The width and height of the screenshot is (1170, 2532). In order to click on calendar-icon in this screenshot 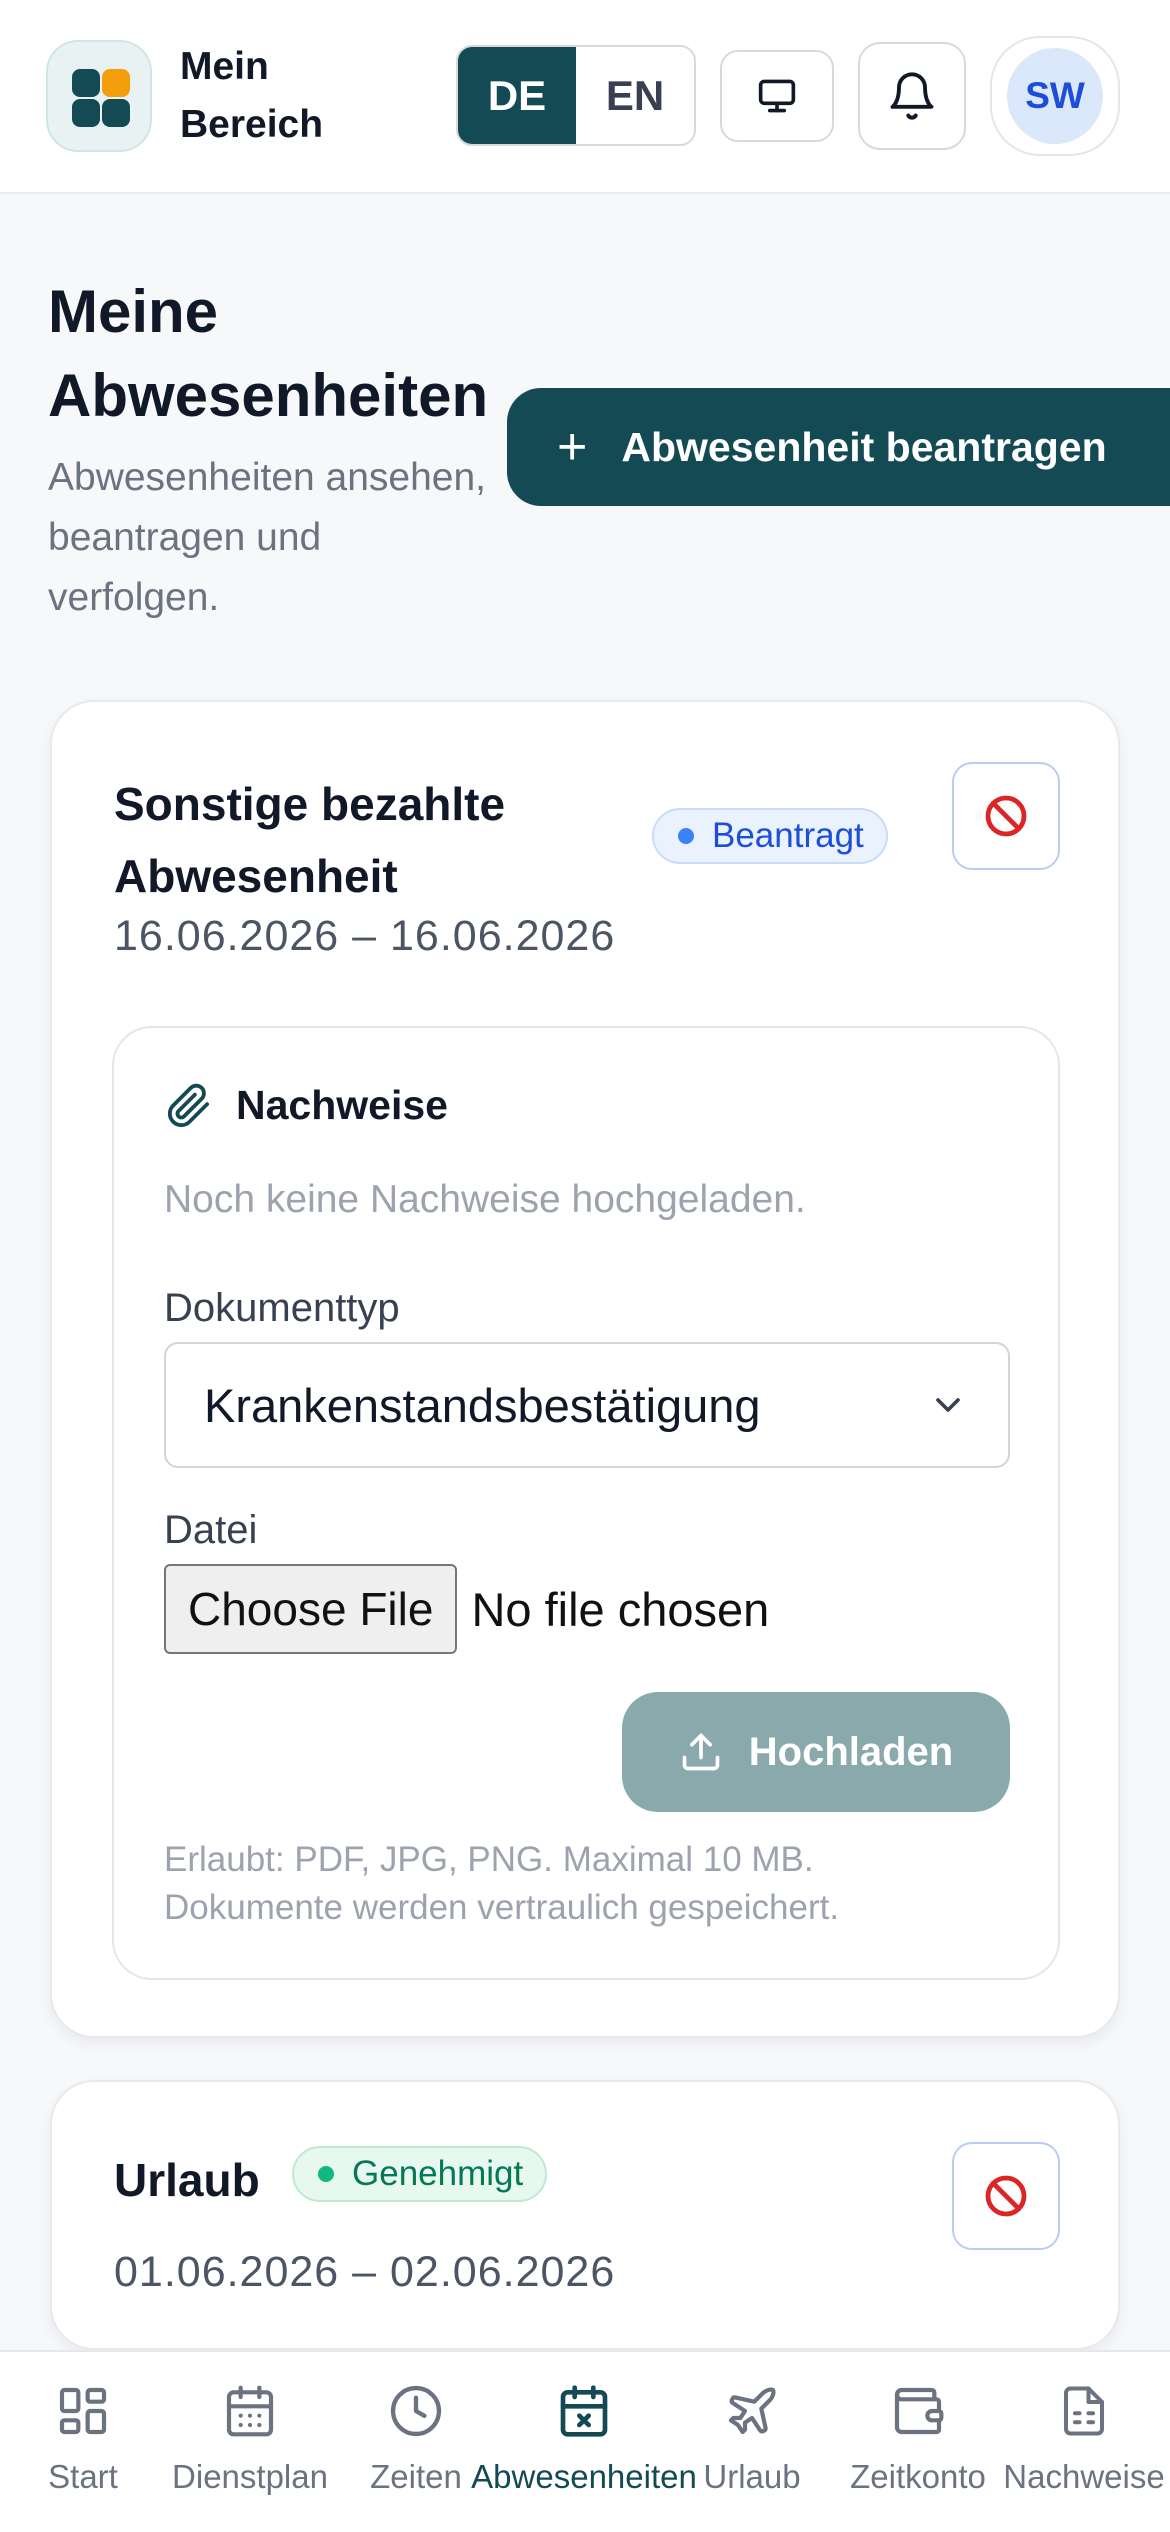, I will do `click(250, 2411)`.